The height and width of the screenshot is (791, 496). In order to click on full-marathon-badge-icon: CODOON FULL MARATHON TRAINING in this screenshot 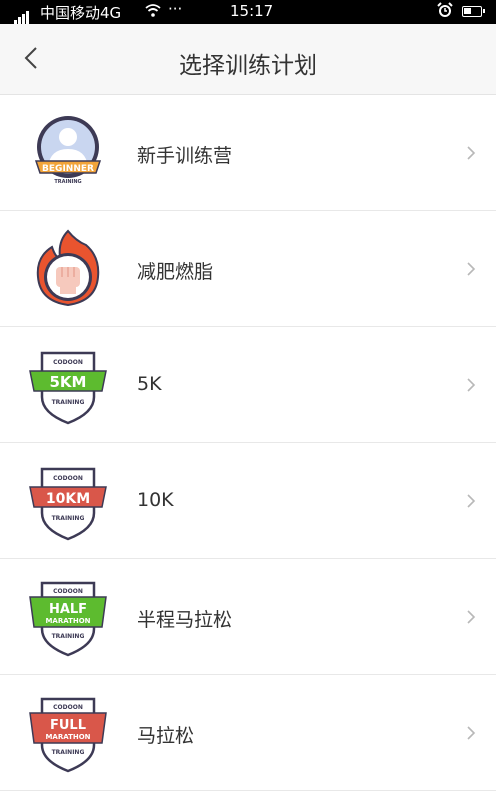, I will do `click(68, 735)`.